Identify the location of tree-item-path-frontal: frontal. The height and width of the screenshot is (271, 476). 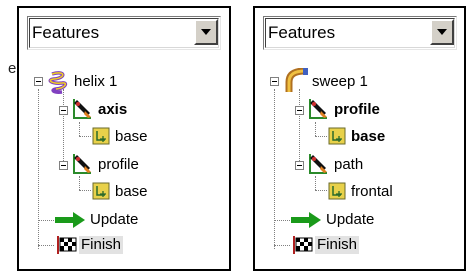
(372, 192).